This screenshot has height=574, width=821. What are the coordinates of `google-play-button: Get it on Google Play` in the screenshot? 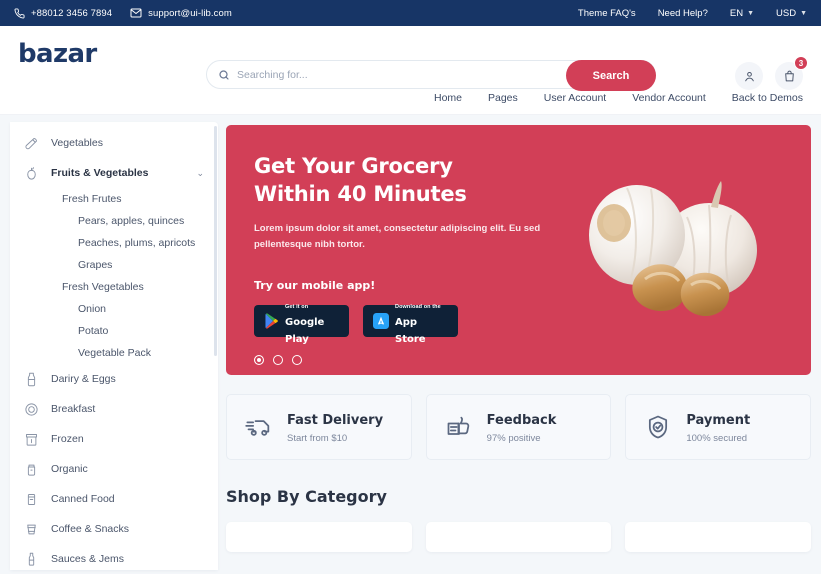 It's located at (301, 324).